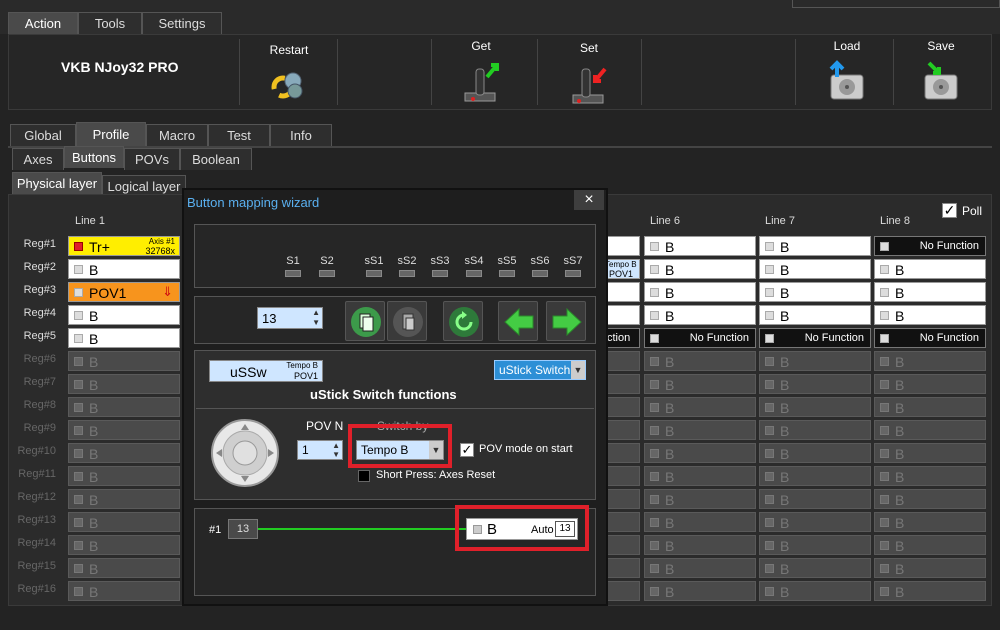 The height and width of the screenshot is (630, 1000). I want to click on pov-hat-icon, so click(245, 453).